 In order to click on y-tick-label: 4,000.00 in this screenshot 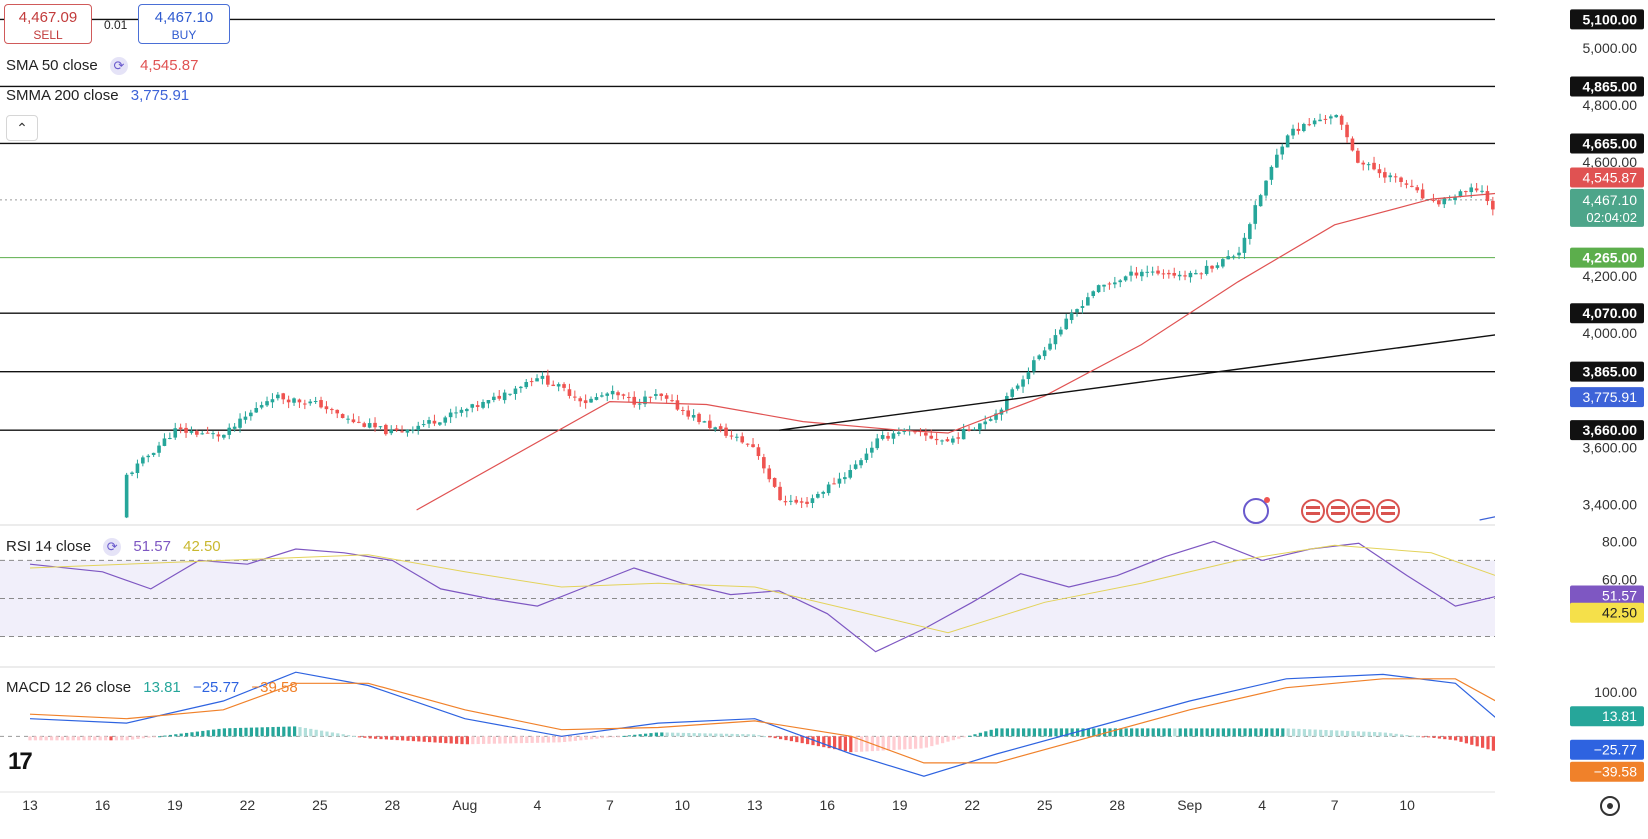, I will do `click(1610, 333)`.